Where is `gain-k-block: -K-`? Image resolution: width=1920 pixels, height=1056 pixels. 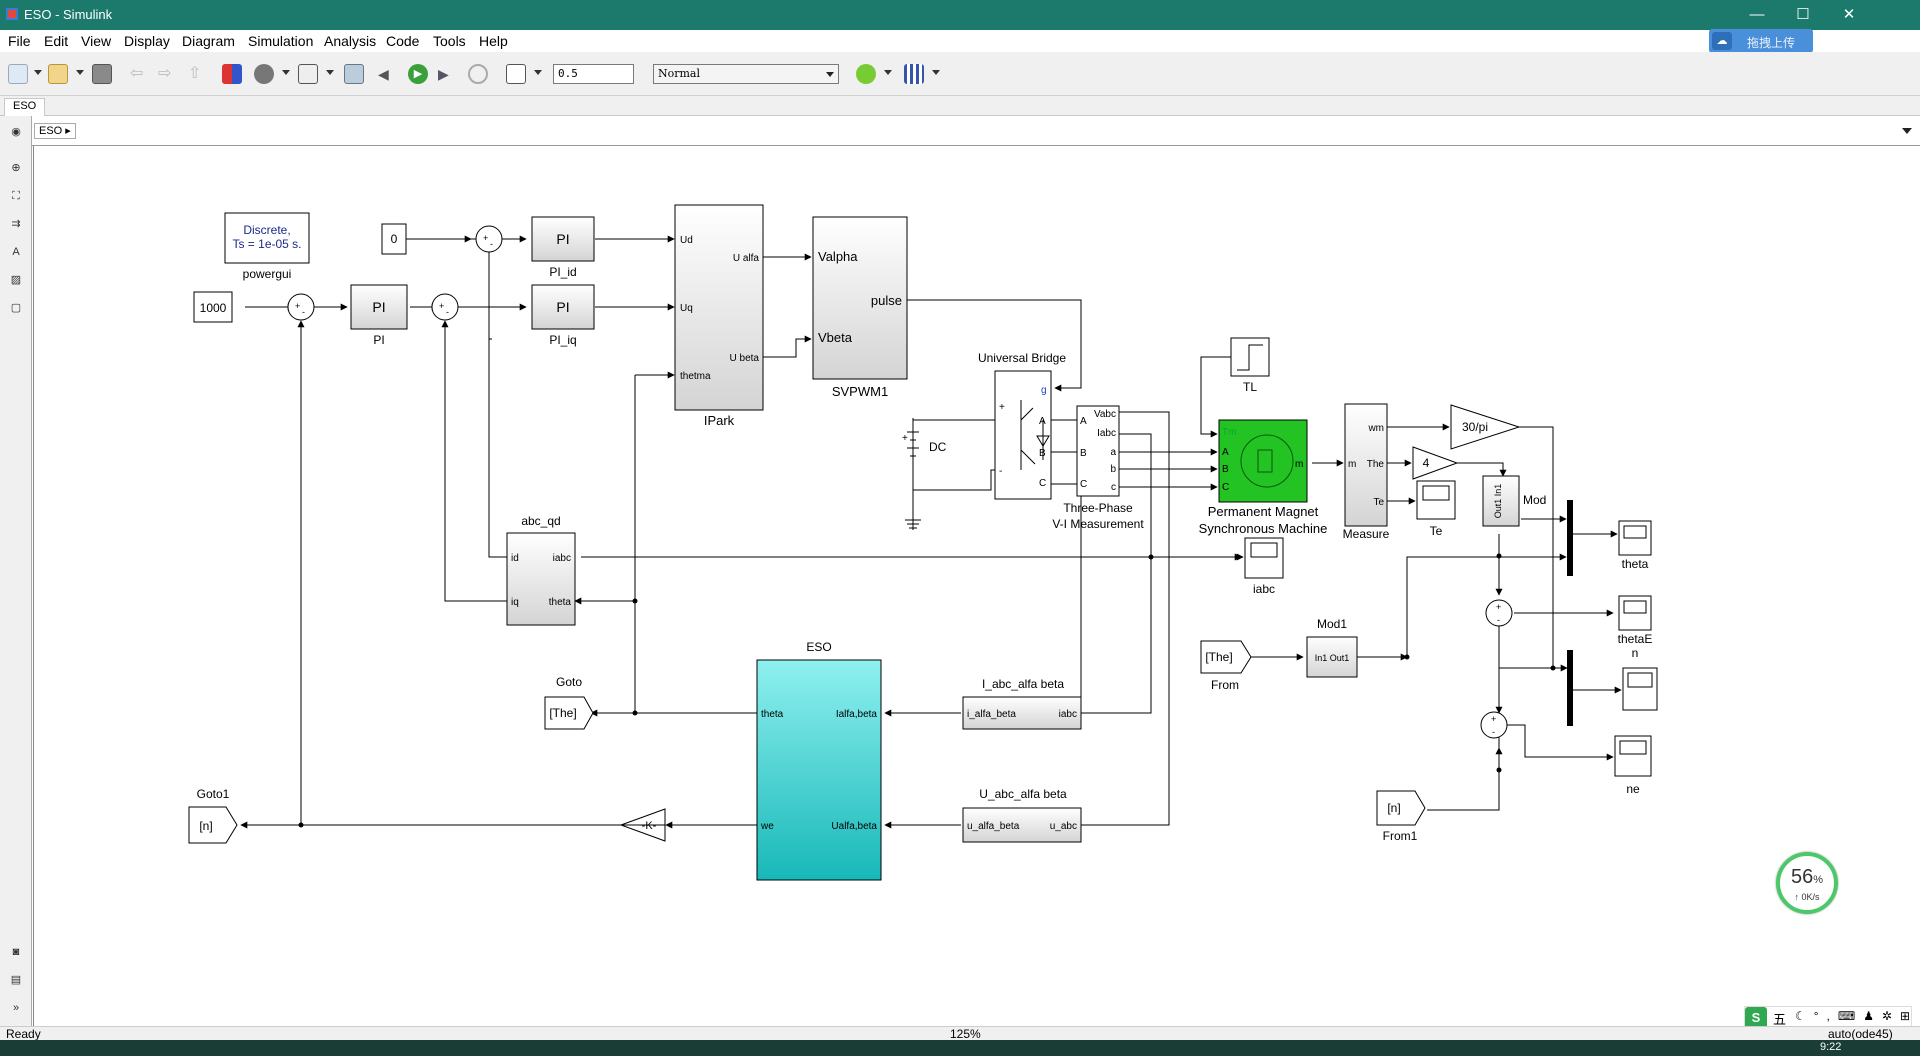
gain-k-block: -K- is located at coordinates (642, 825).